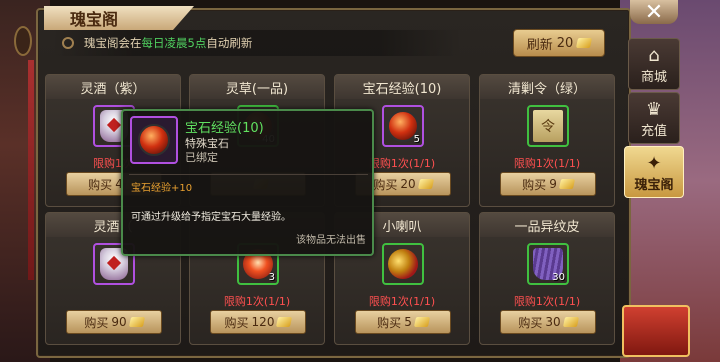  Describe the element at coordinates (656, 331) in the screenshot. I see `gift-box-icon` at that location.